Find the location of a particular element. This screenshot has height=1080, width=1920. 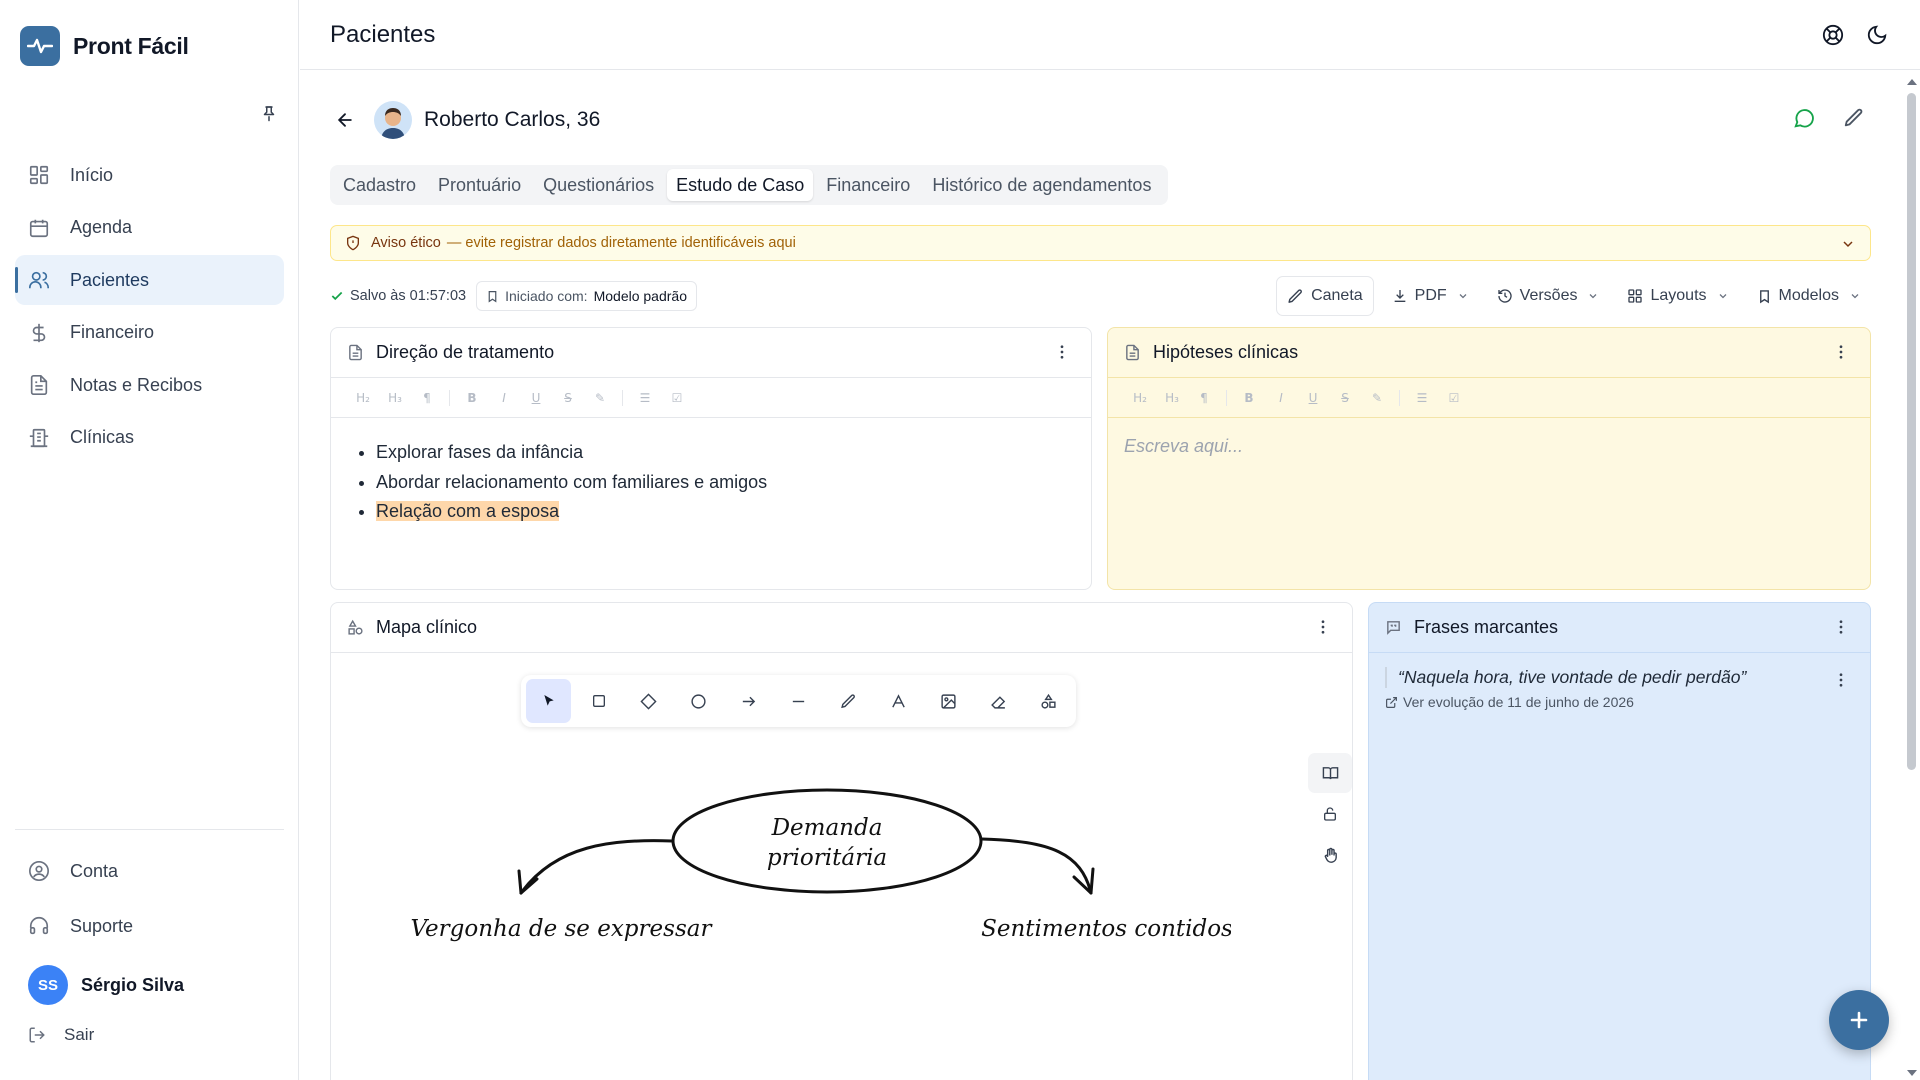

arrow-icon is located at coordinates (748, 701).